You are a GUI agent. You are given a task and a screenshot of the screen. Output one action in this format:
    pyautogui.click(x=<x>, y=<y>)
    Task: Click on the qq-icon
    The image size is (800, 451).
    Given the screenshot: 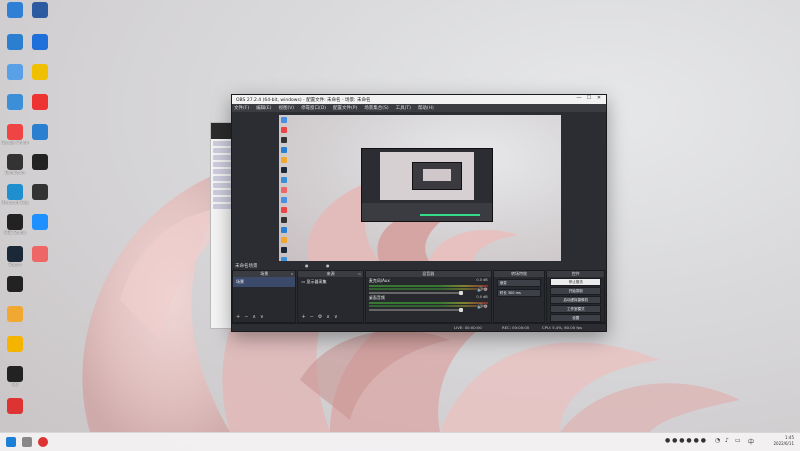 What is the action you would take?
    pyautogui.click(x=15, y=374)
    